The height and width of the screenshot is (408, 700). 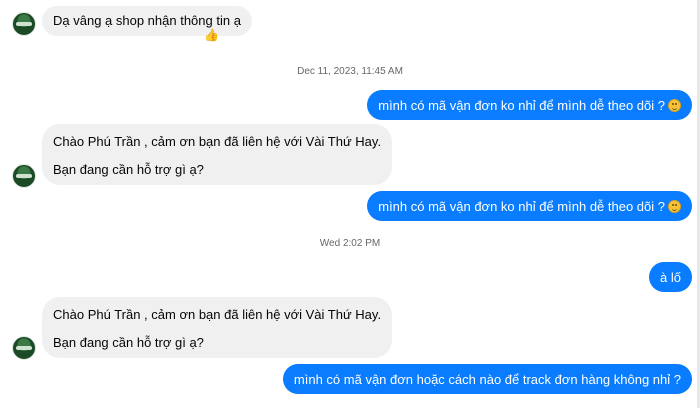 I want to click on thumbs-up-reaction-icon: 👍, so click(x=211, y=35).